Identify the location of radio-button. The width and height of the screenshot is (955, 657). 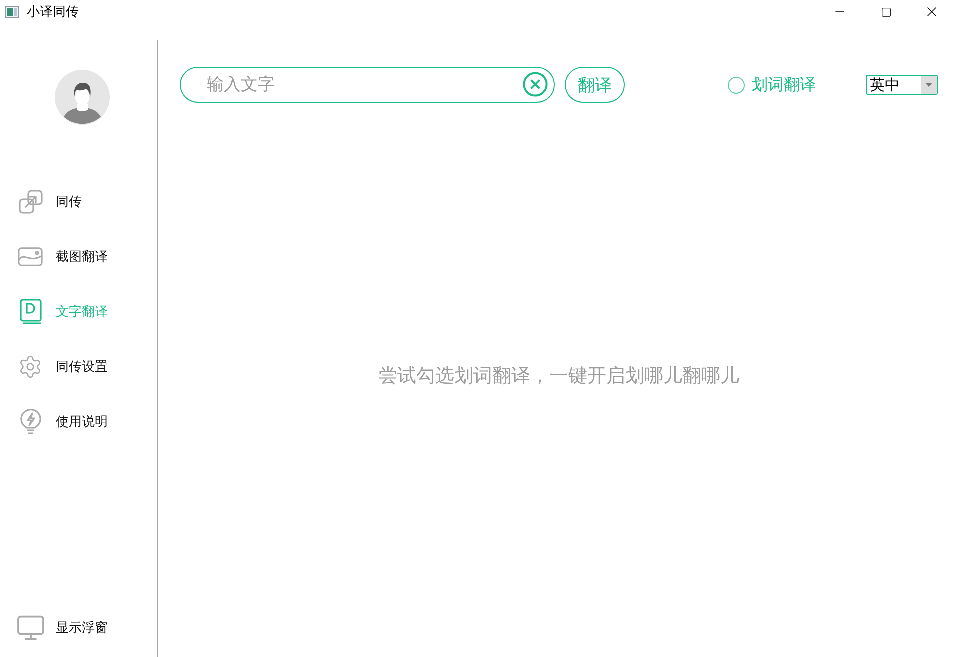
(736, 85).